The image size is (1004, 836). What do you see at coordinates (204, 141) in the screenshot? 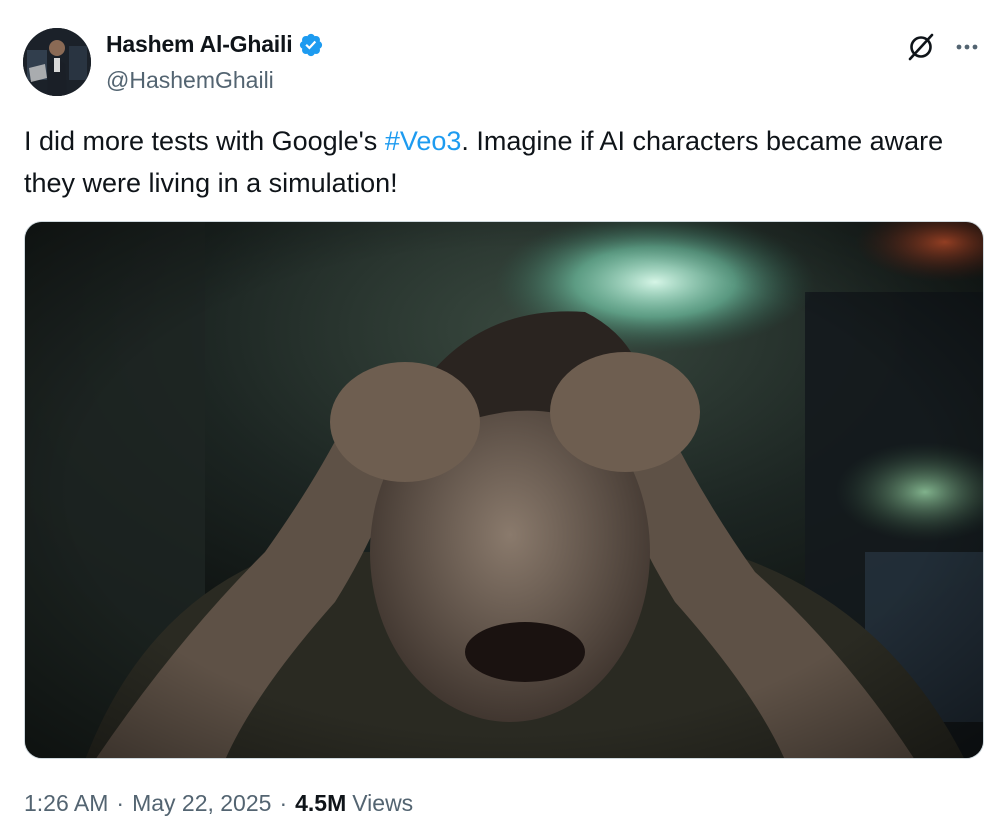
I see `tweet-text-before: I did more tests with Google's` at bounding box center [204, 141].